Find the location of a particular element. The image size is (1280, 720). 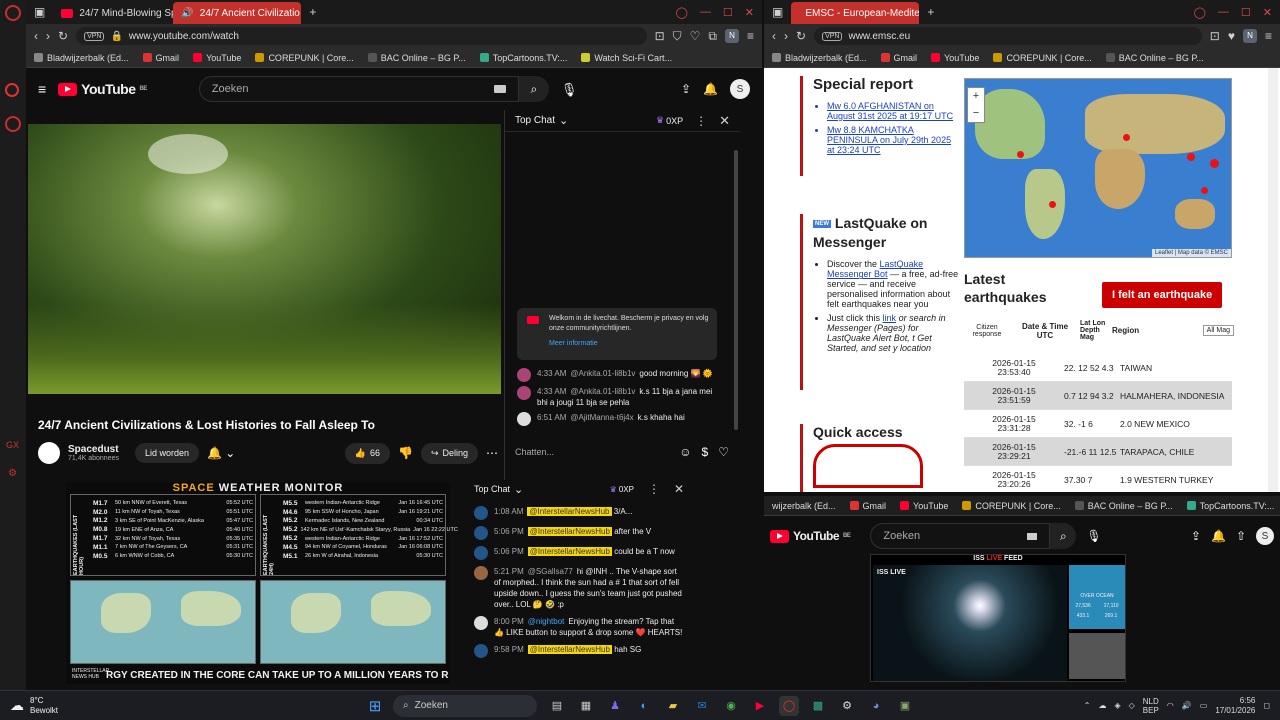

join-button: Lid worden is located at coordinates (167, 453).